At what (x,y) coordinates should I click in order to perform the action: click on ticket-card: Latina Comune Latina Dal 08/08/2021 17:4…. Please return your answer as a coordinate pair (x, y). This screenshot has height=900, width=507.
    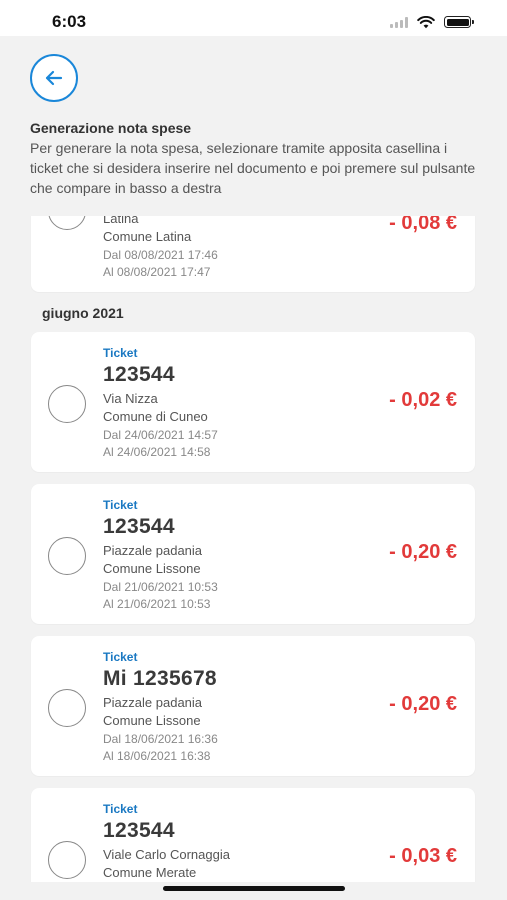
    Looking at the image, I should click on (253, 254).